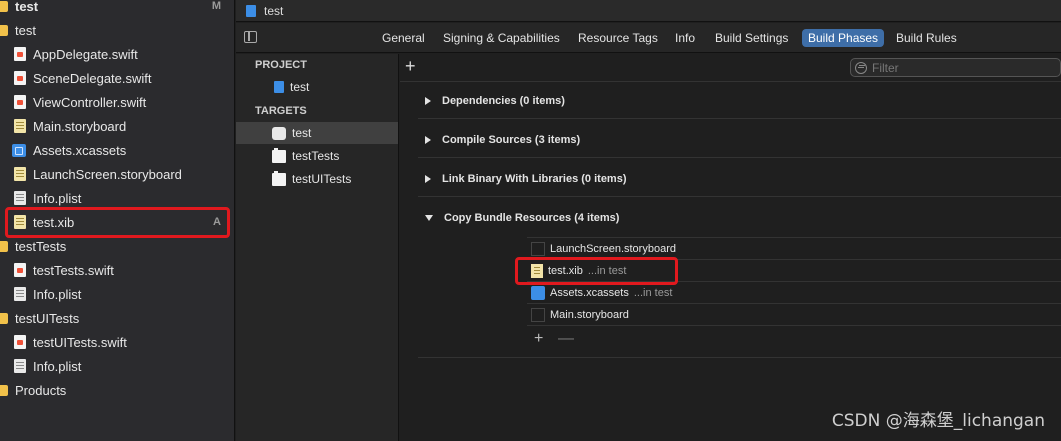 This screenshot has width=1061, height=441. I want to click on add-resource-button: +, so click(538, 339).